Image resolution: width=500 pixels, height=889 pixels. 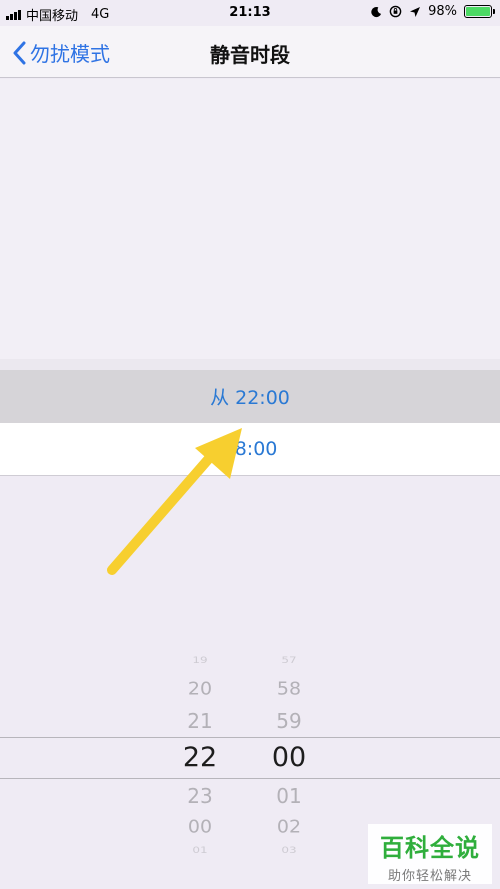 What do you see at coordinates (289, 757) in the screenshot?
I see `picker-selected-value: 00` at bounding box center [289, 757].